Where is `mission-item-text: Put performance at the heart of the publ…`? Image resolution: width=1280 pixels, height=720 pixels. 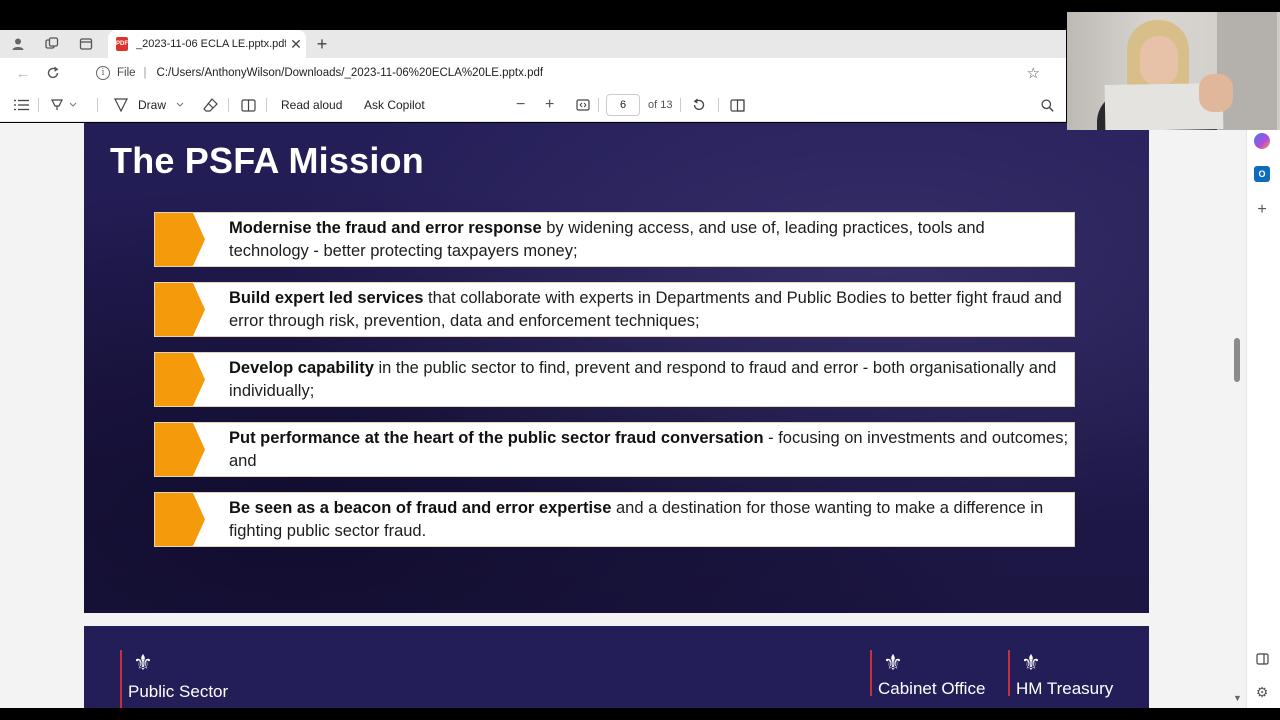 mission-item-text: Put performance at the heart of the publ… is located at coordinates (649, 450).